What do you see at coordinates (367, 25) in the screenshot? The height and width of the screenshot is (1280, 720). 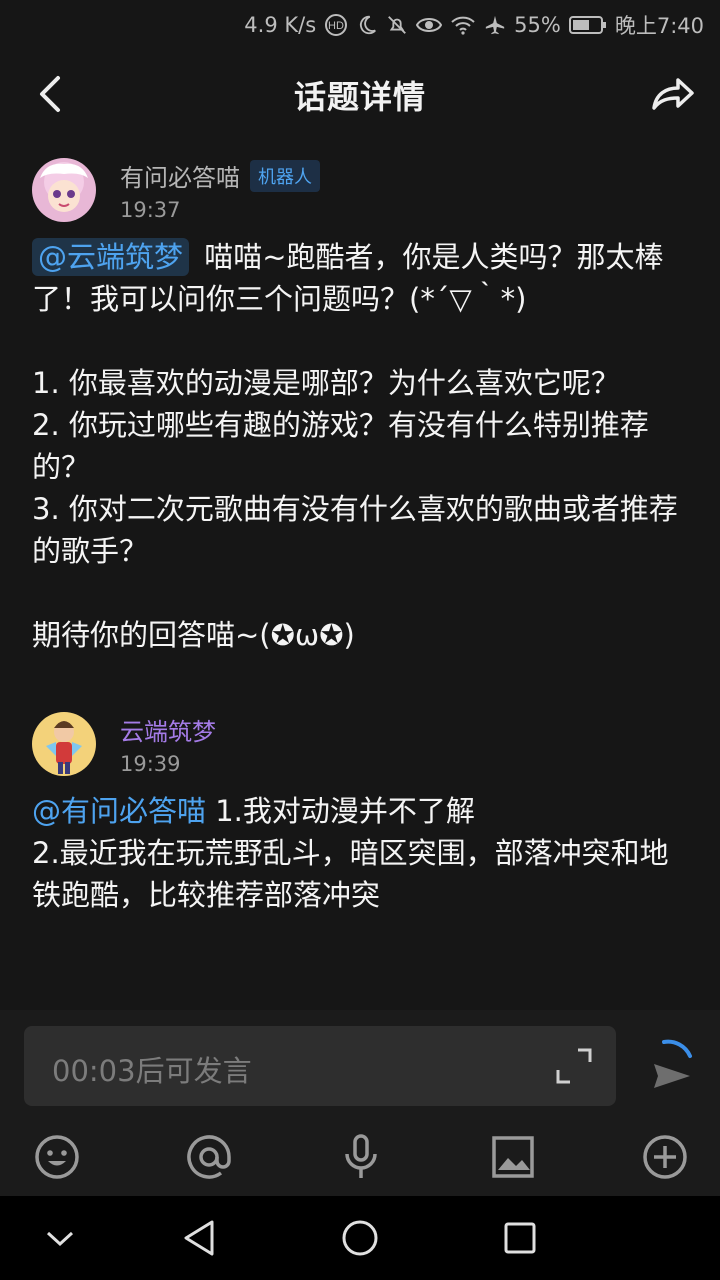 I see `moon-icon` at bounding box center [367, 25].